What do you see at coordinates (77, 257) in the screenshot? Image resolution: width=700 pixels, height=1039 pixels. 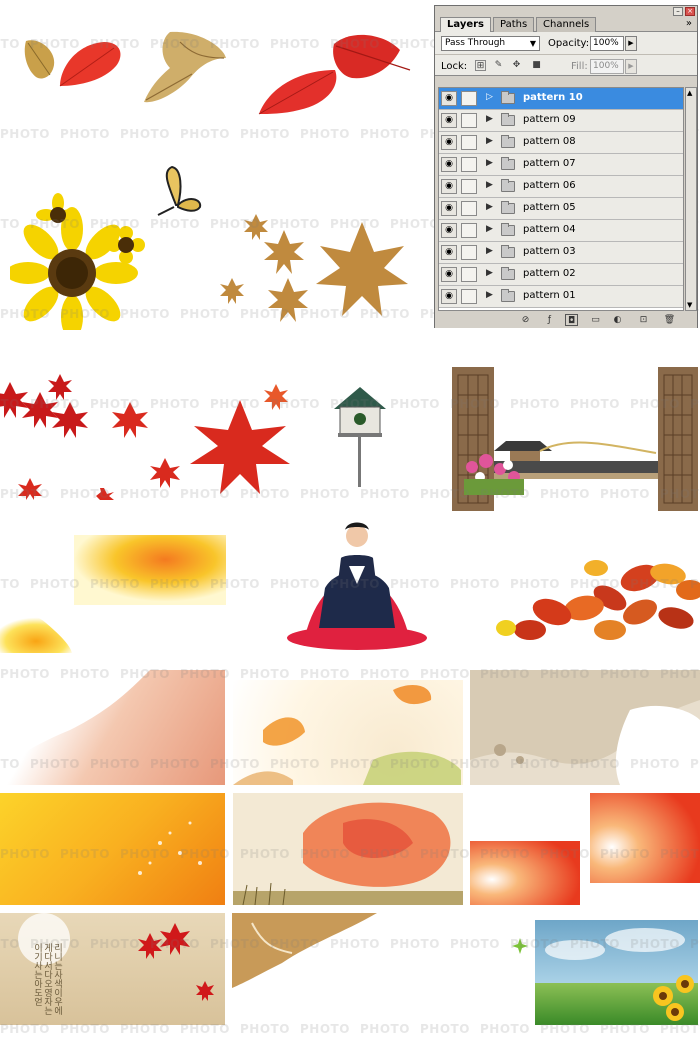 I see `sunflower` at bounding box center [77, 257].